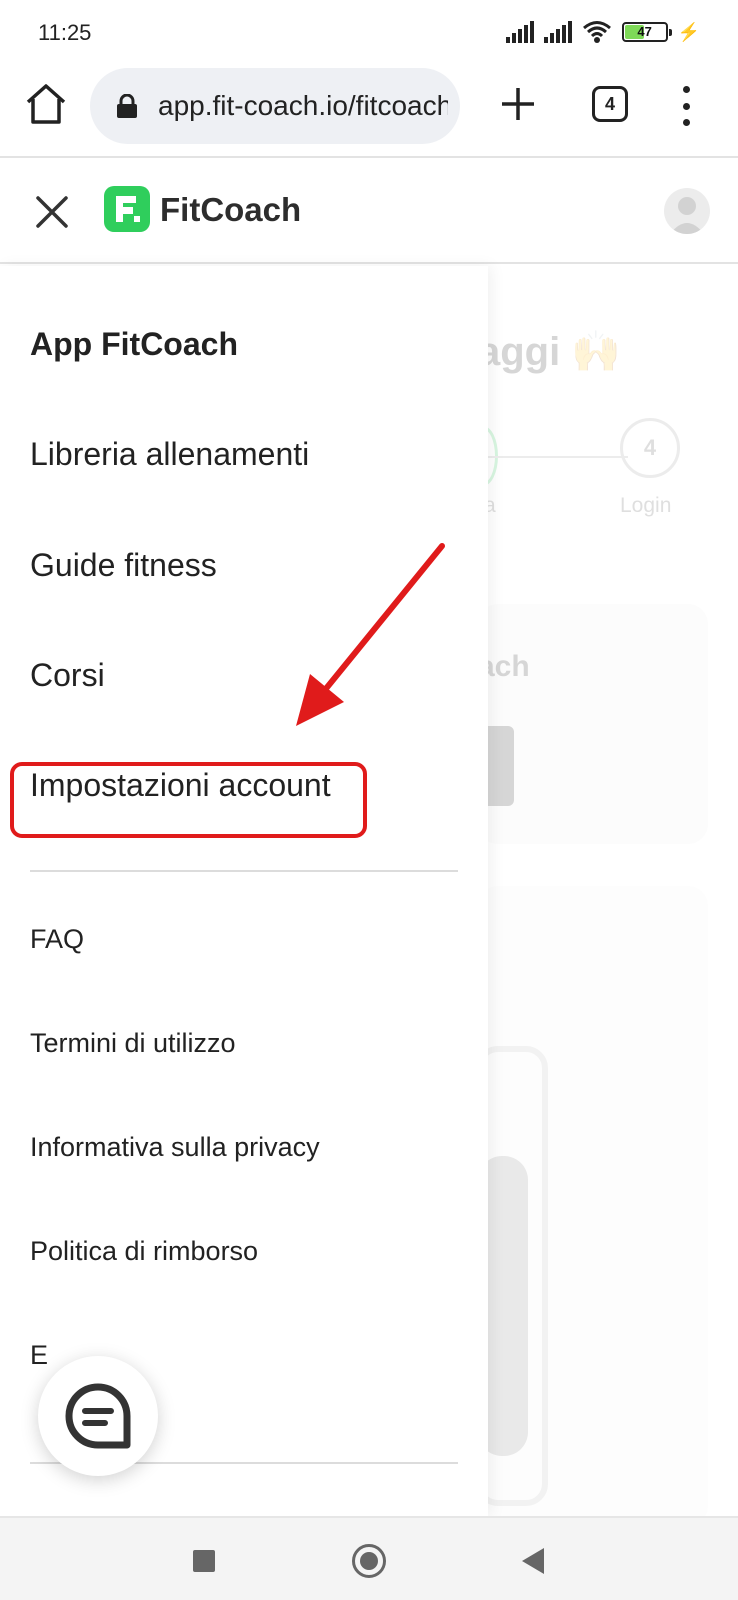  I want to click on status-icons: 47 ⚡, so click(602, 32).